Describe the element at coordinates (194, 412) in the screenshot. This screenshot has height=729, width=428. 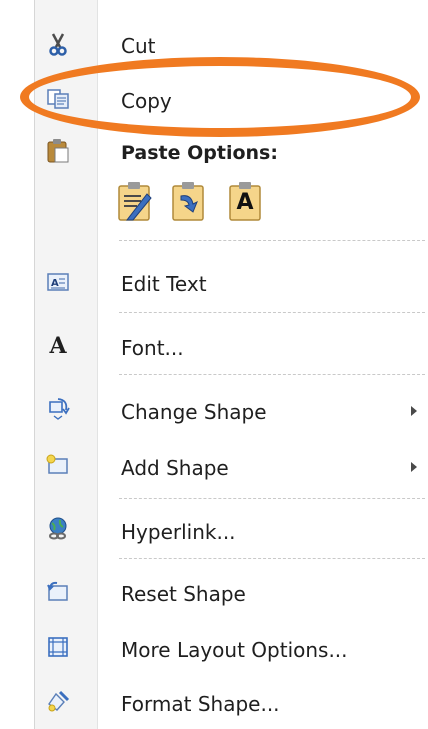
I see `menu-item-label: Change Shape` at that location.